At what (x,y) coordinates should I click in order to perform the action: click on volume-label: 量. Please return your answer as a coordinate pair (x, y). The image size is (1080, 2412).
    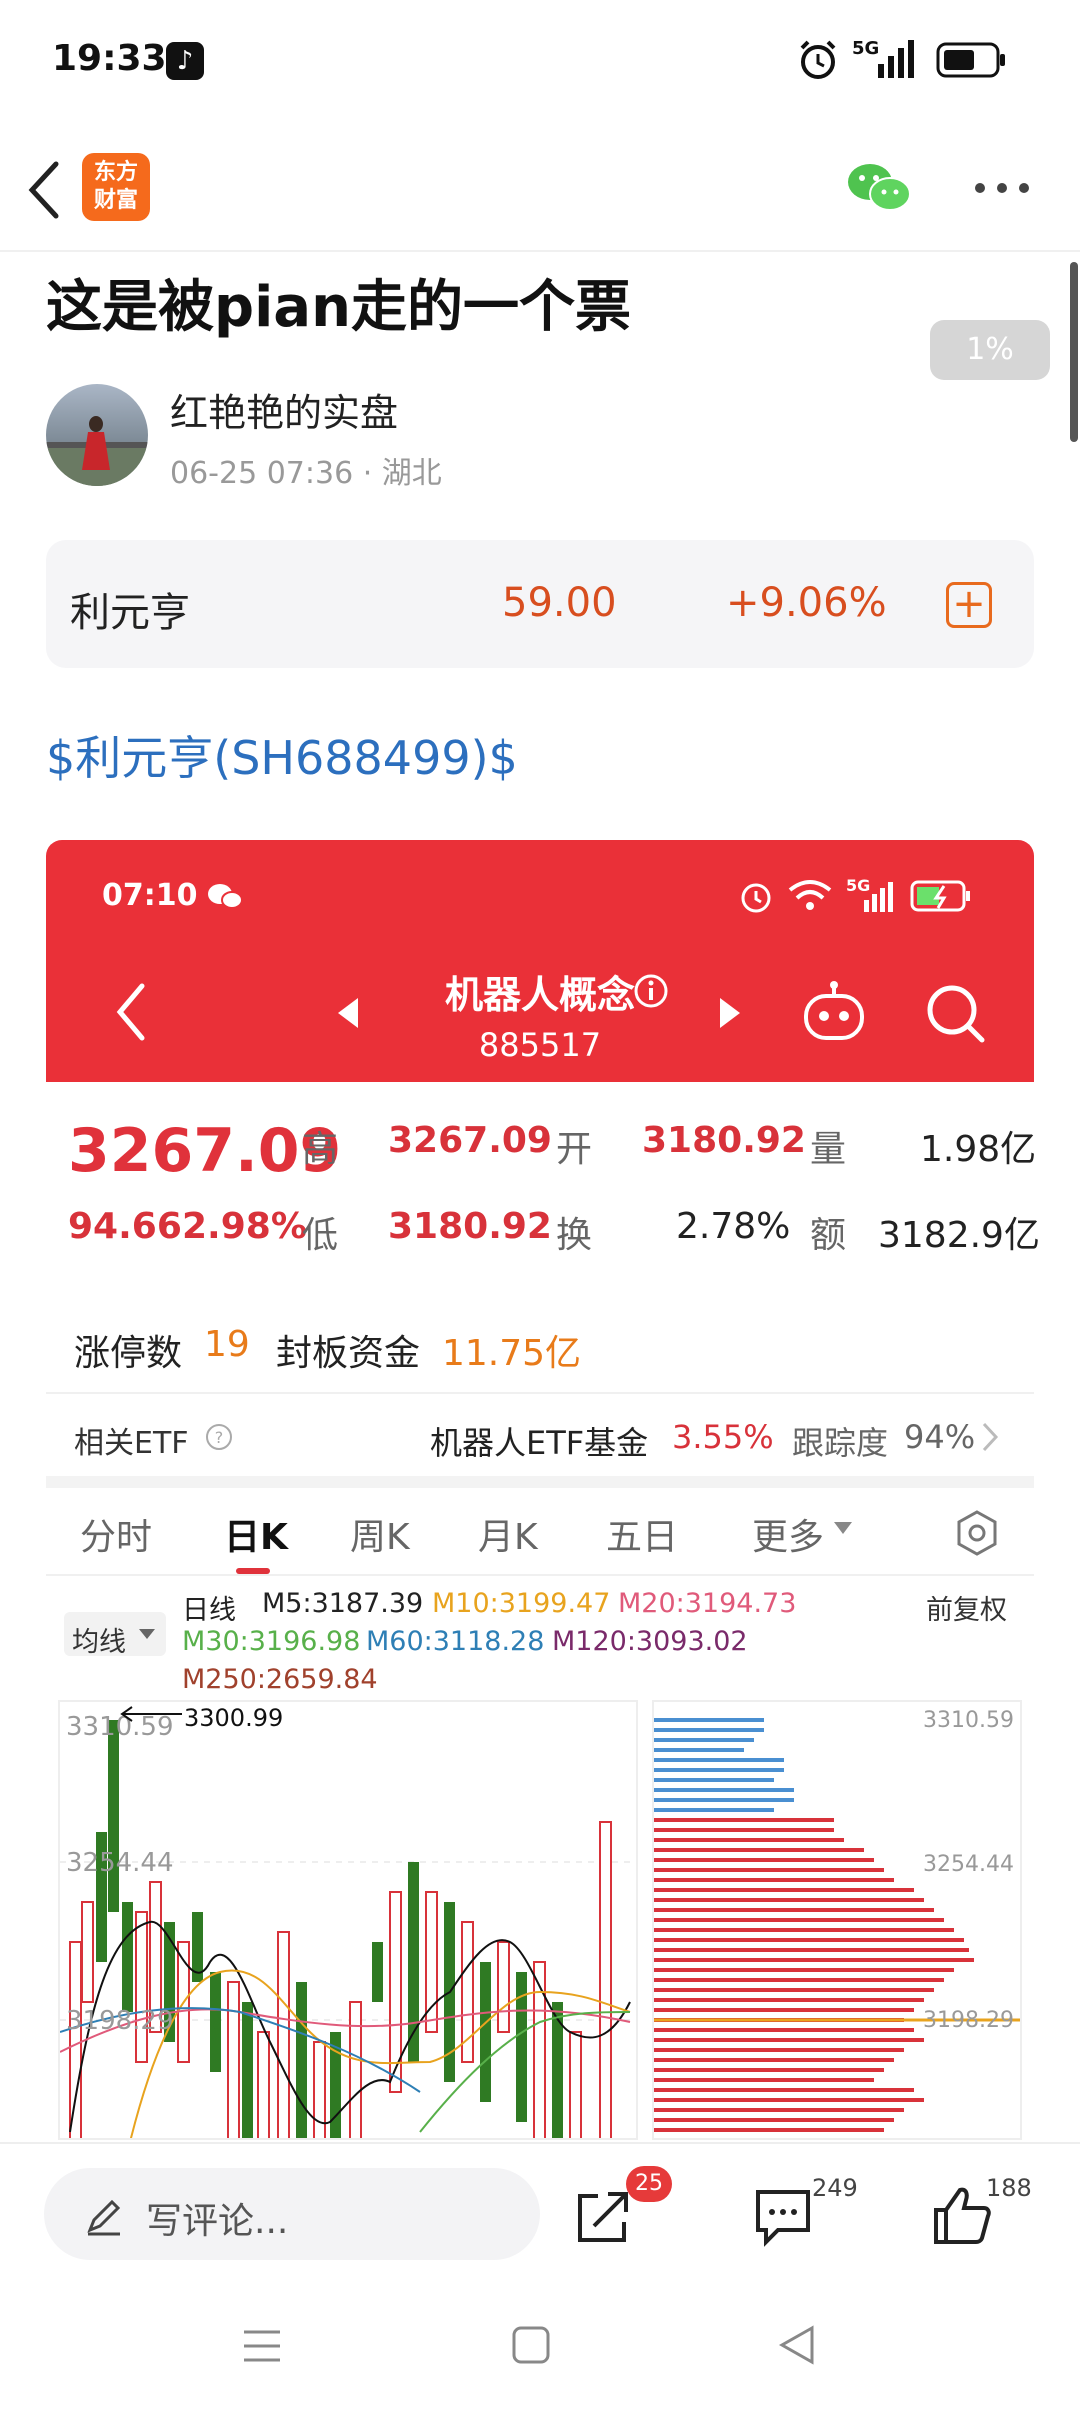
    Looking at the image, I should click on (828, 1149).